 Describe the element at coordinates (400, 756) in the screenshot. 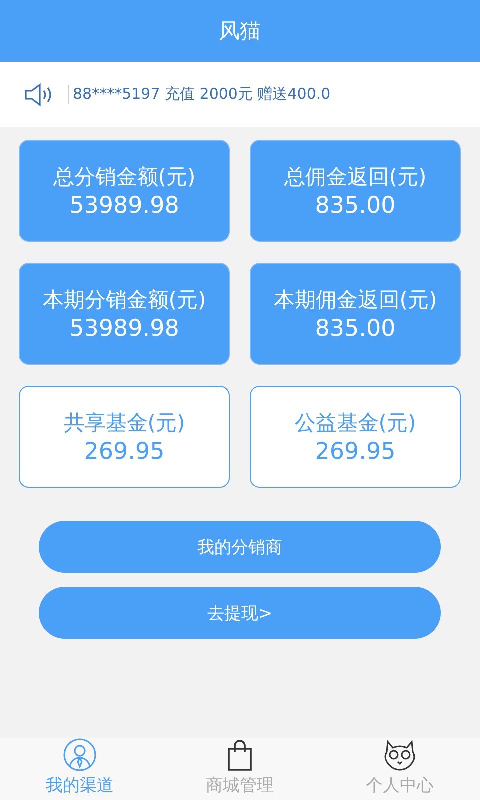

I see `cat-face-icon` at that location.